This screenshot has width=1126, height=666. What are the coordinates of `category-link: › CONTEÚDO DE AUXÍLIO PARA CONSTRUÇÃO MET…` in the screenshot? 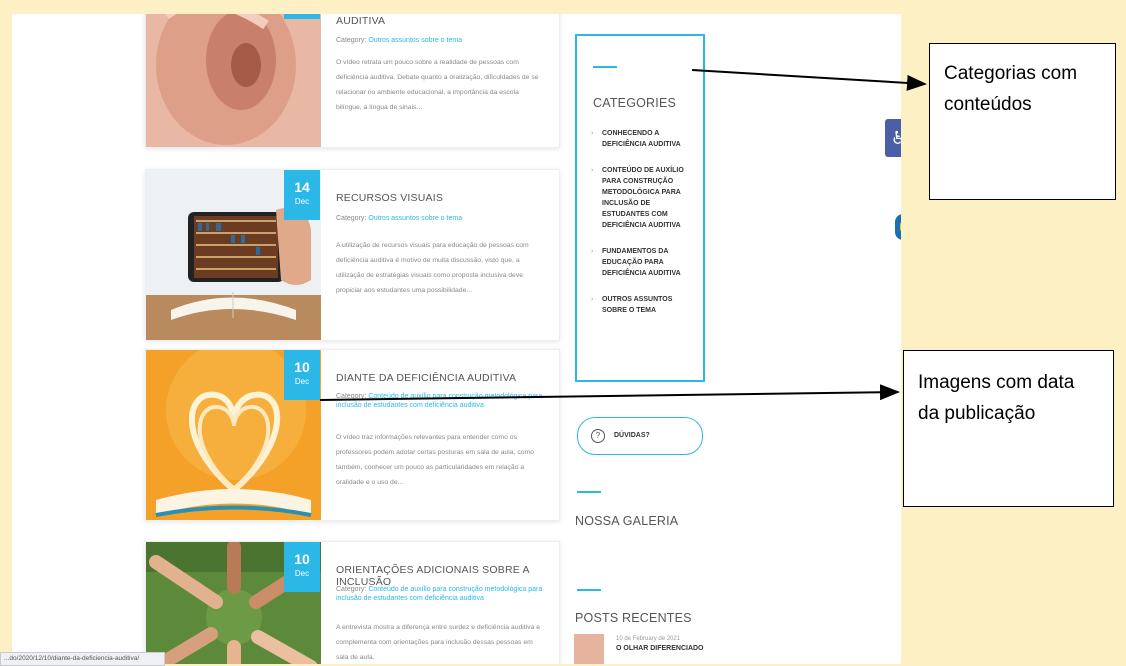 It's located at (645, 198).